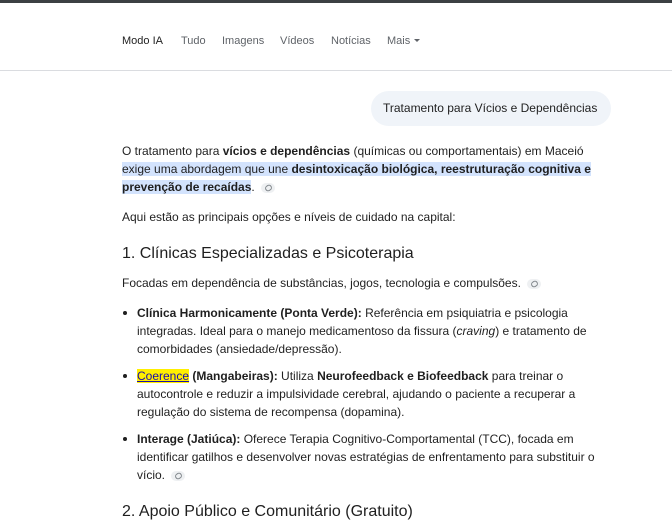  Describe the element at coordinates (417, 40) in the screenshot. I see `chevron-down-icon` at that location.